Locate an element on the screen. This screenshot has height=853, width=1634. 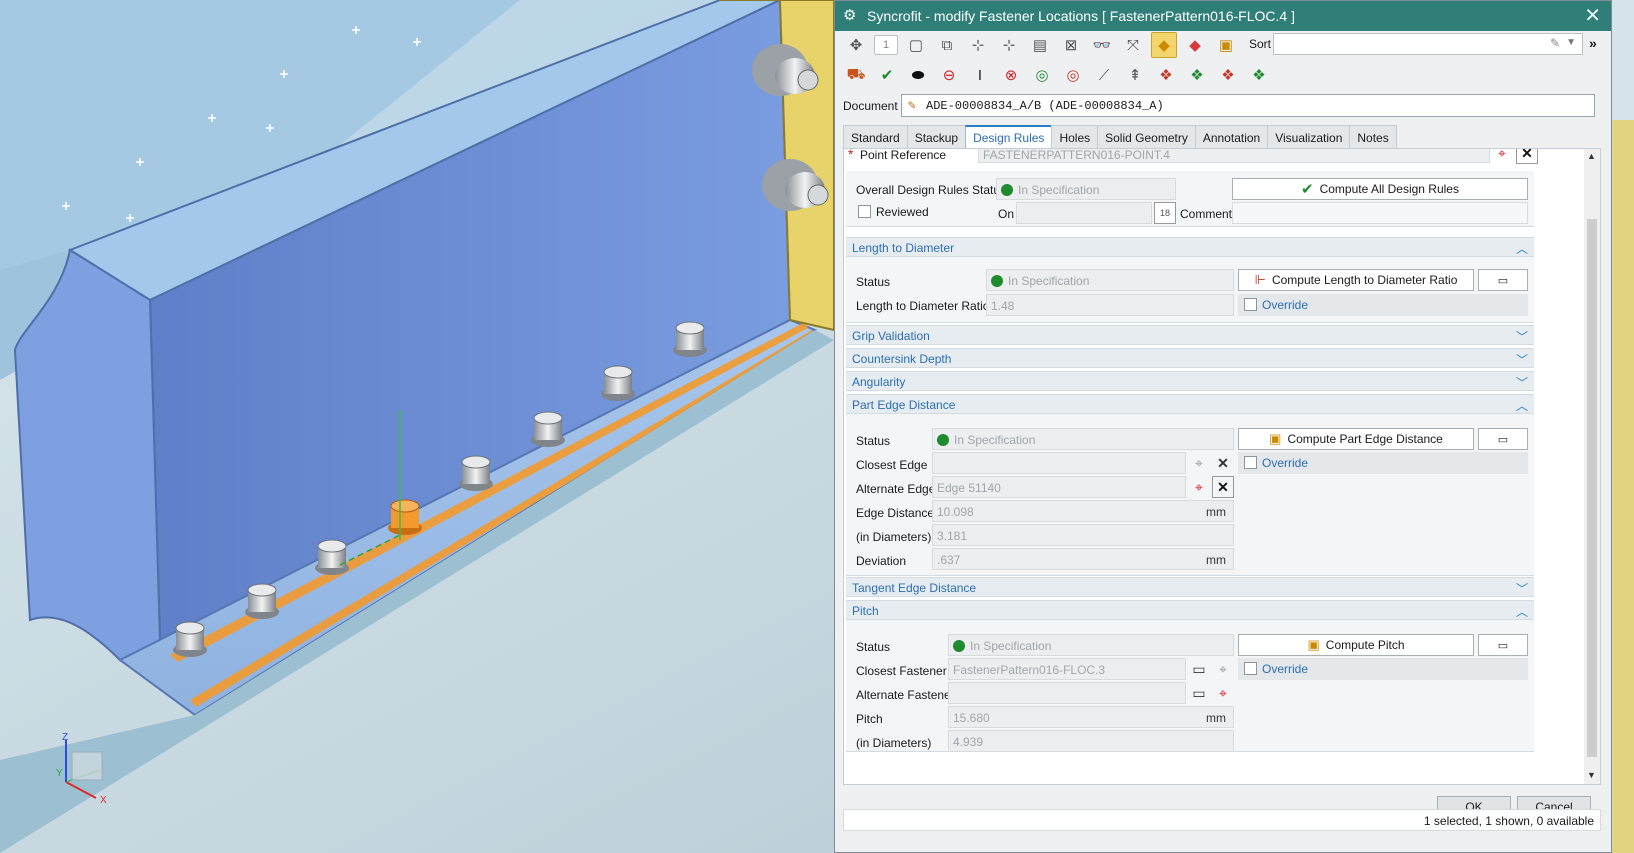
copy-icon: ⧉ is located at coordinates (947, 45).